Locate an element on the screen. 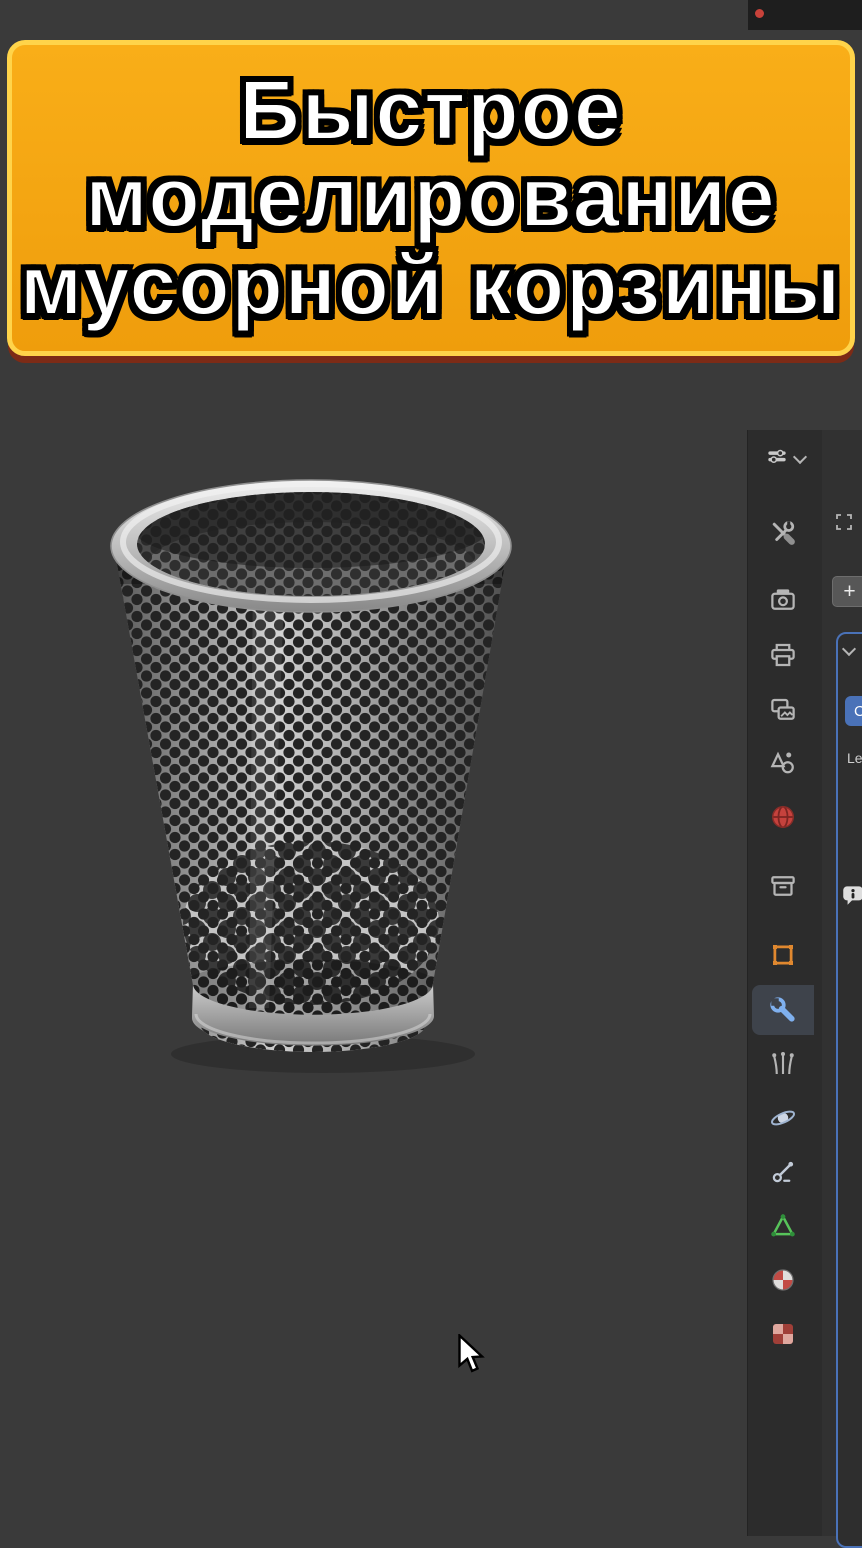 This screenshot has width=862, height=1548. object-square-icon is located at coordinates (783, 955).